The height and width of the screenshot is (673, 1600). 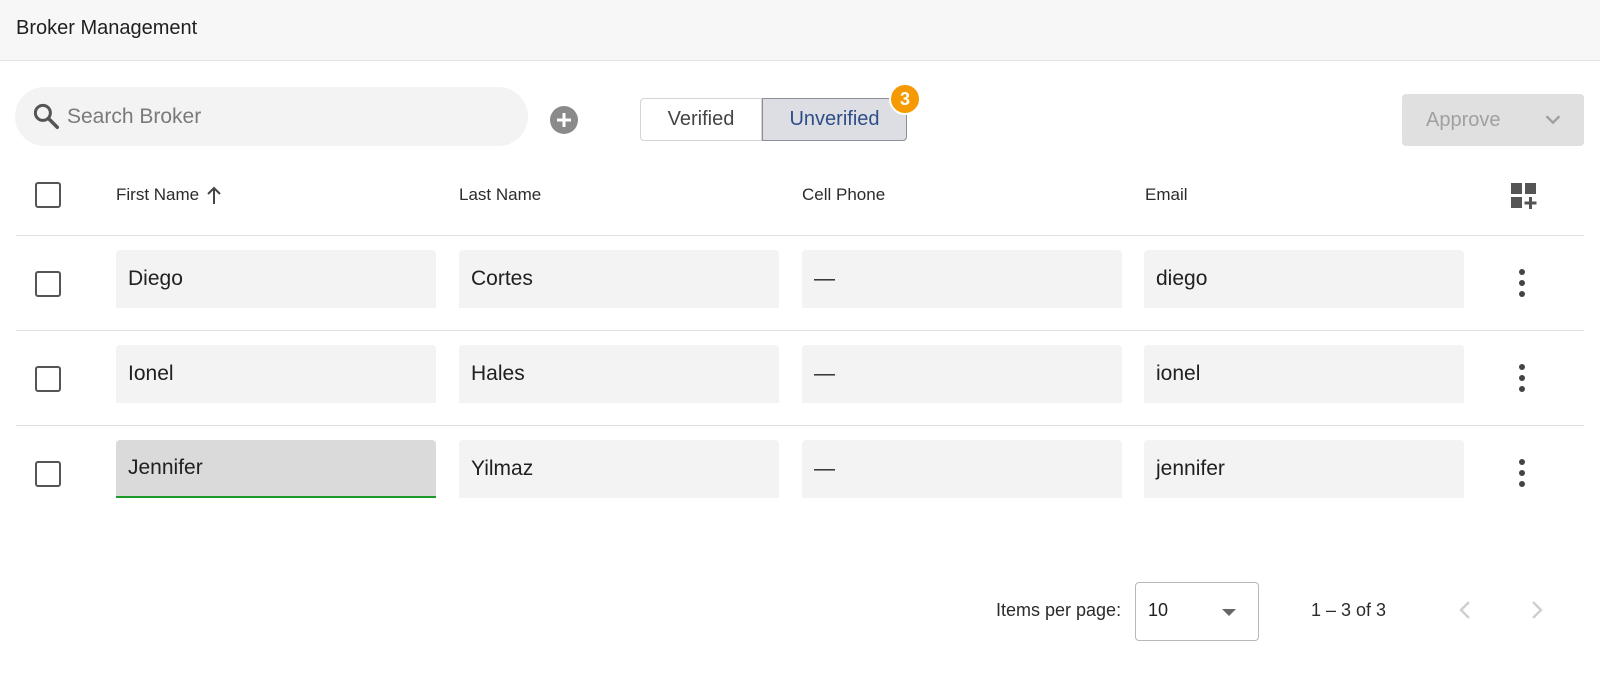 I want to click on column-header-label: Last Name, so click(x=500, y=194).